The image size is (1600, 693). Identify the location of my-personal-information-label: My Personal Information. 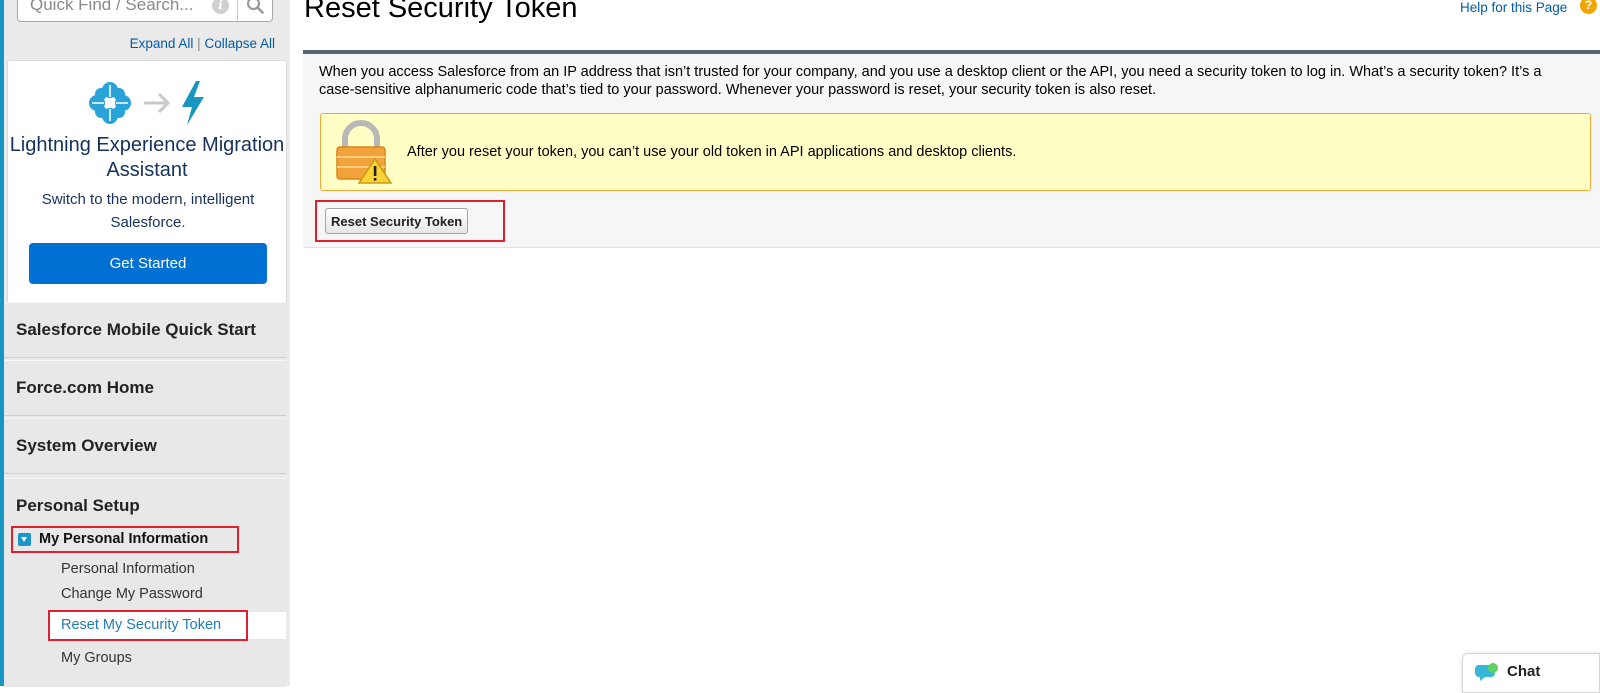
(124, 539).